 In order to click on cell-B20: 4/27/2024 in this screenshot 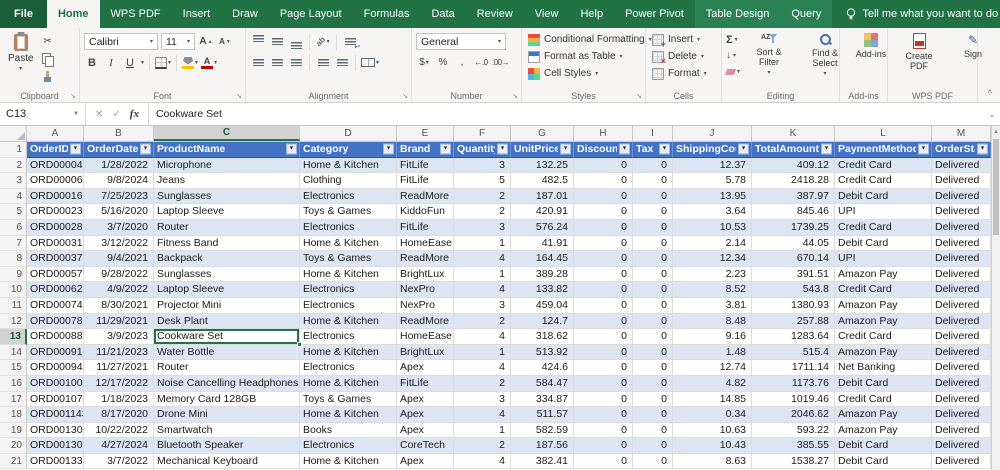, I will do `click(119, 446)`.